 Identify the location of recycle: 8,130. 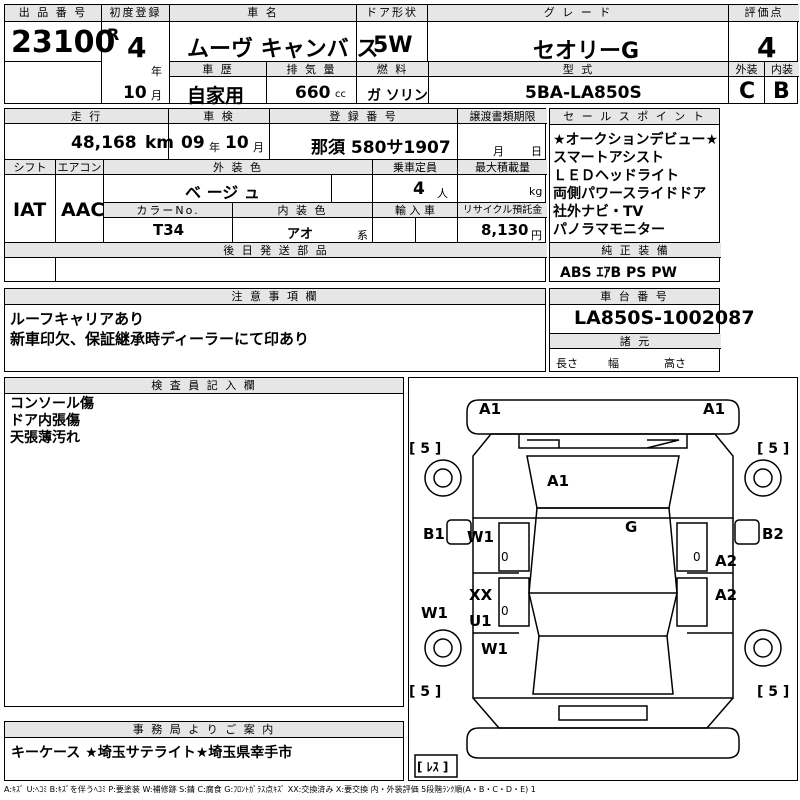
(505, 230).